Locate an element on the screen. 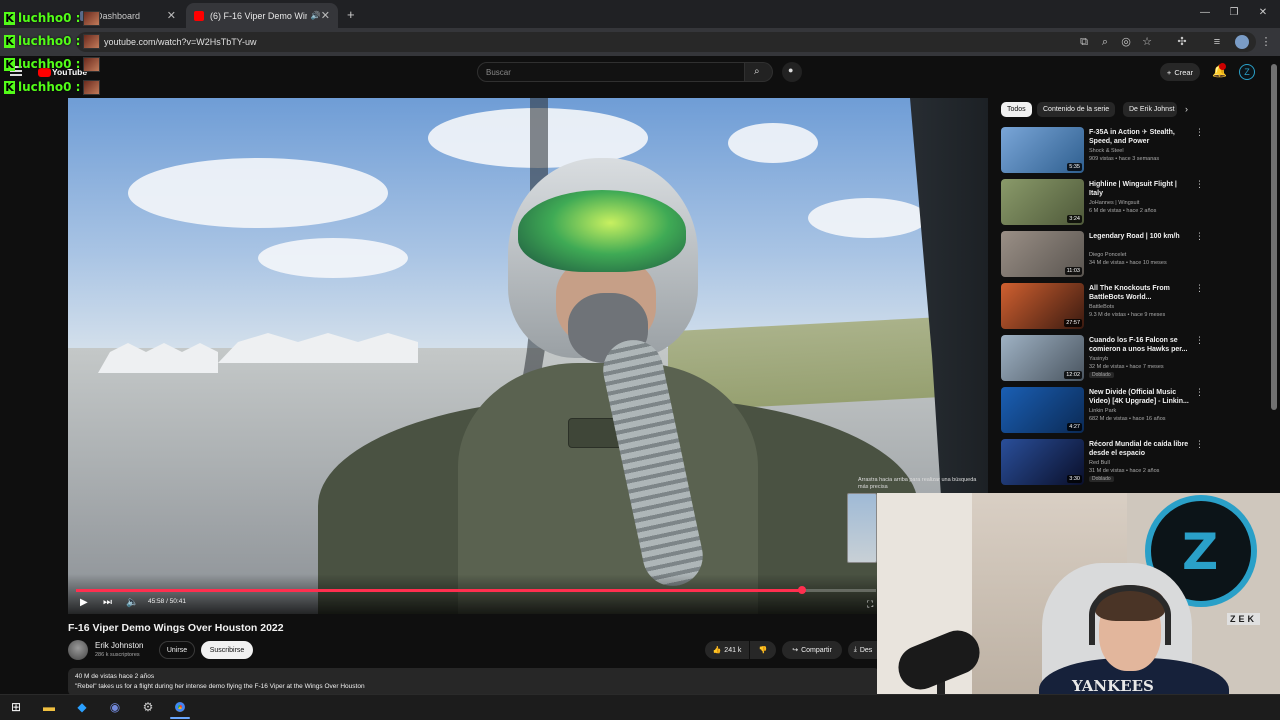 Image resolution: width=1280 pixels, height=720 pixels. chip-todos: Todos is located at coordinates (1016, 109).